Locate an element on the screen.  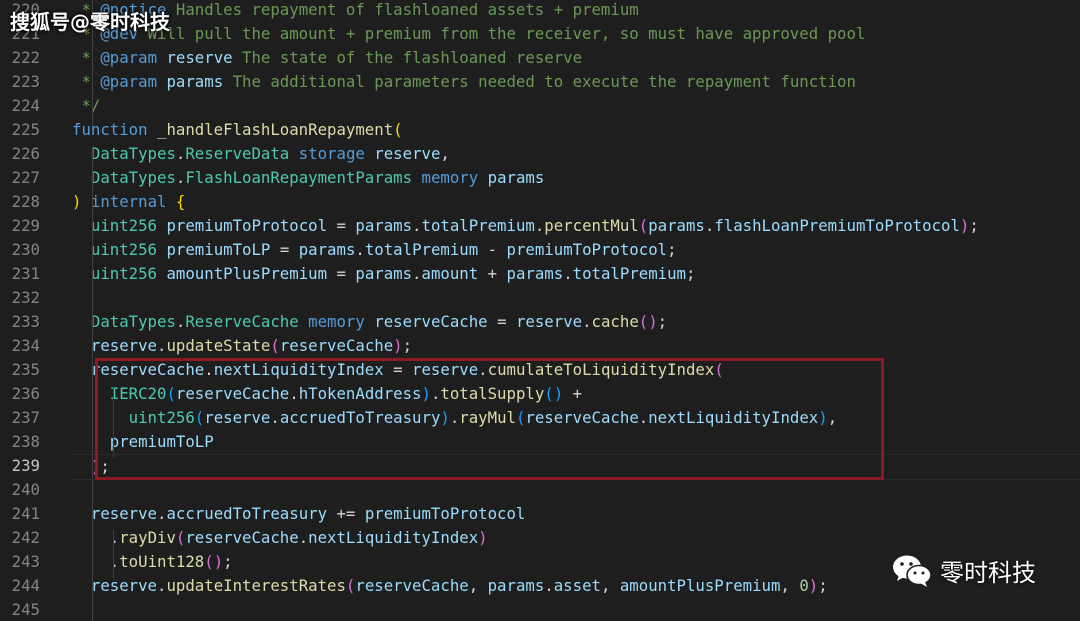
code-token: accruedToTreasury is located at coordinates (247, 513).